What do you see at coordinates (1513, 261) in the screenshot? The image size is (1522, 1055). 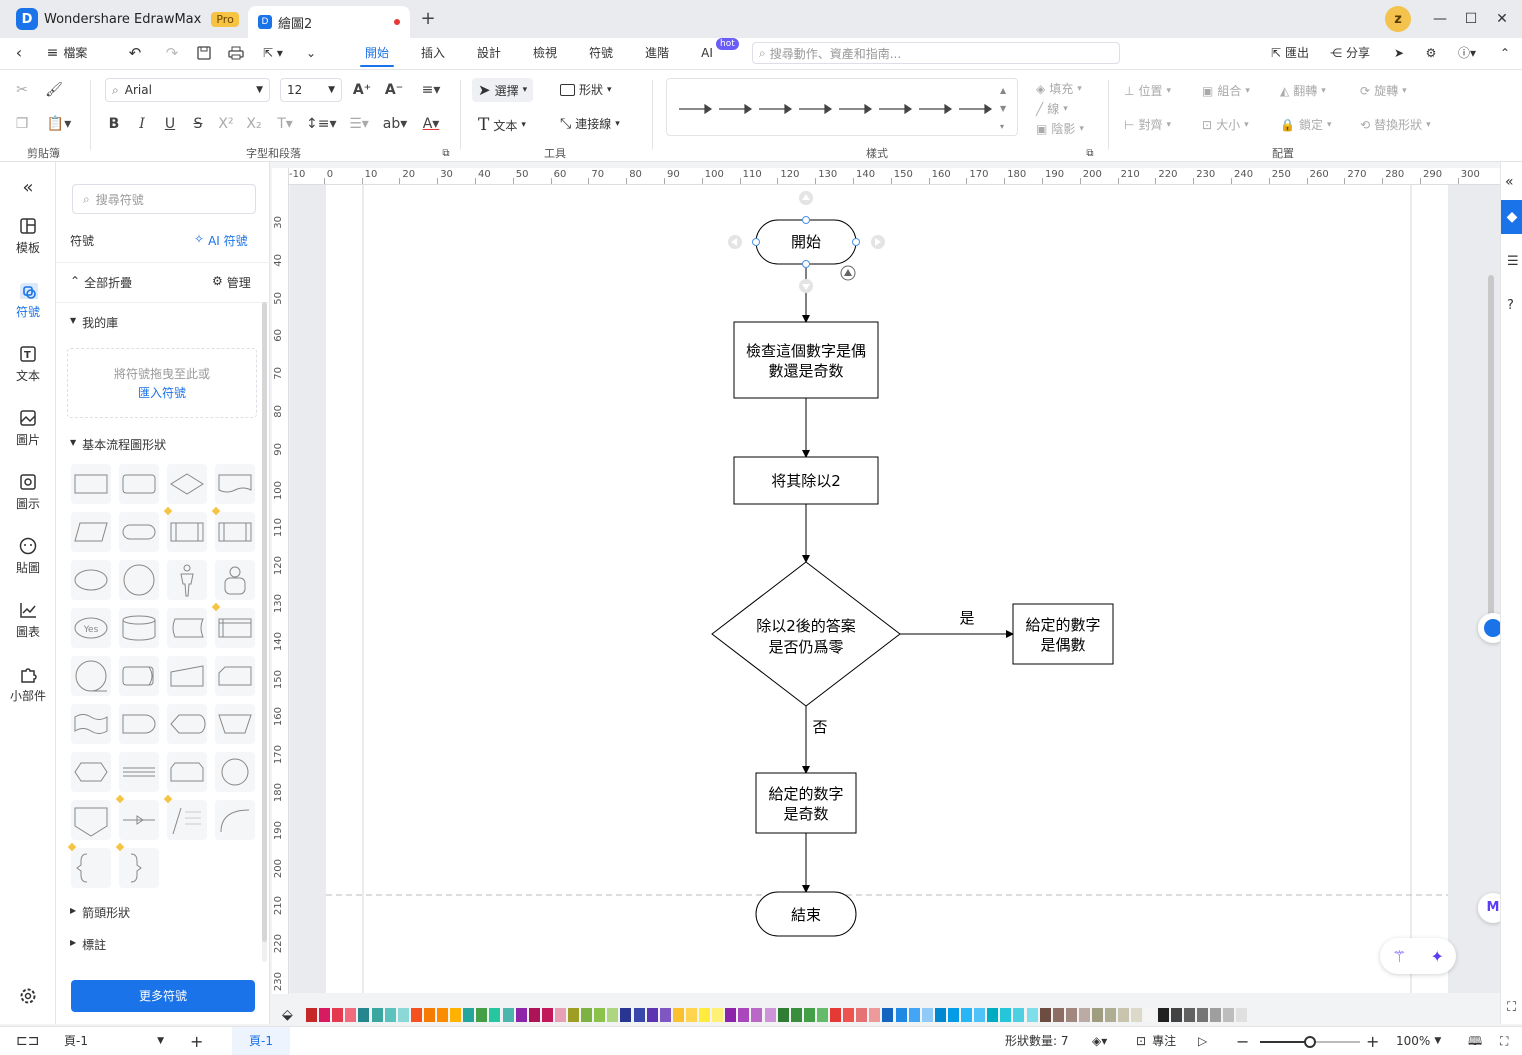 I see `properties-panel-icon: ☰` at bounding box center [1513, 261].